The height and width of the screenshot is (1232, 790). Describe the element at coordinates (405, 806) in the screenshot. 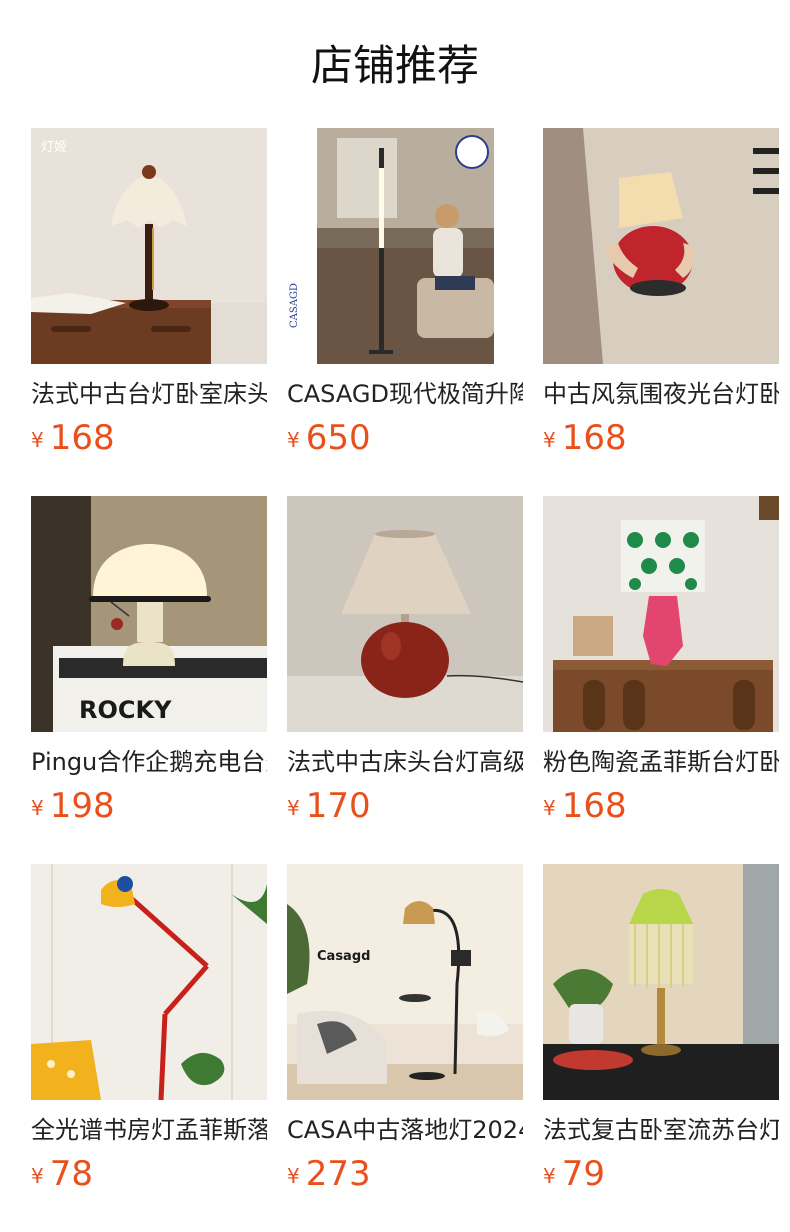

I see `product-price: ¥170` at that location.